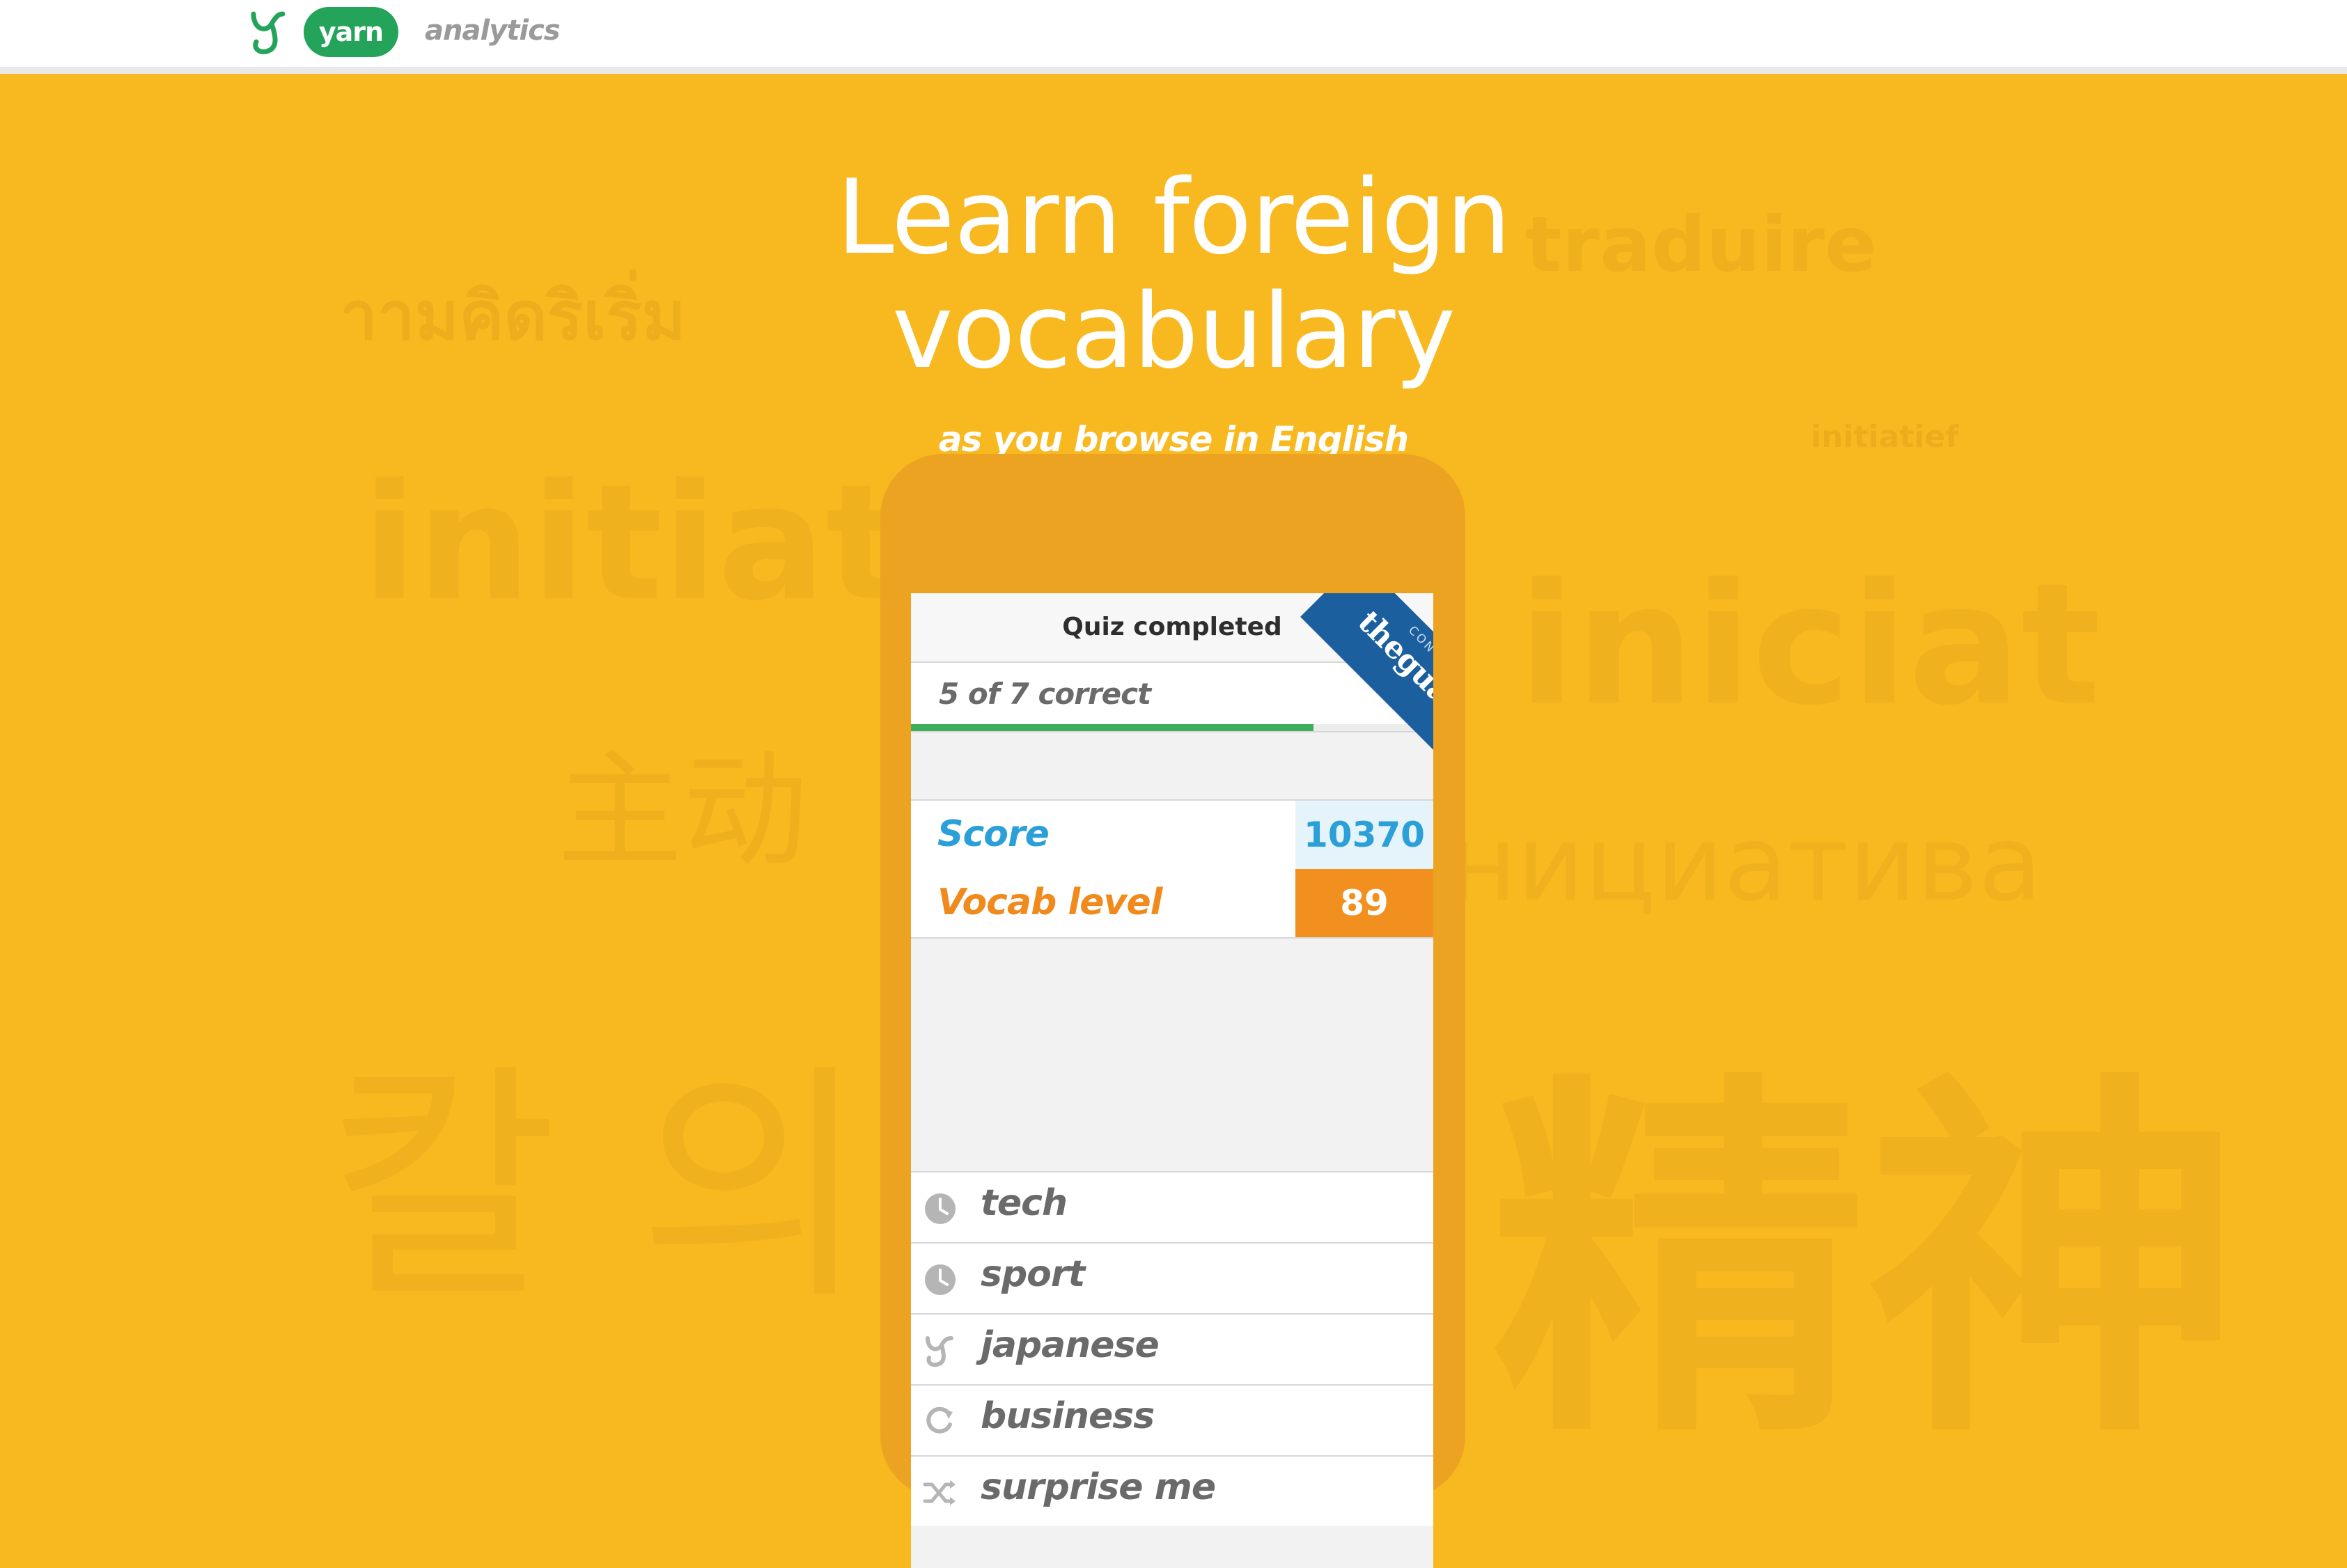  Describe the element at coordinates (493, 31) in the screenshot. I see `nav-analytics-link: analytics` at that location.